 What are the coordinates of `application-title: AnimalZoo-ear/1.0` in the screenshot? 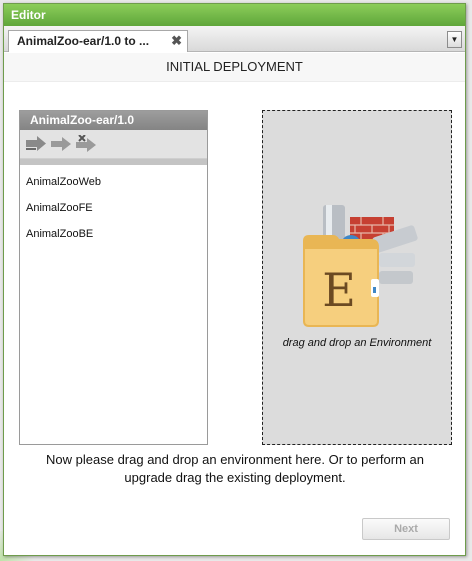 It's located at (113, 120).